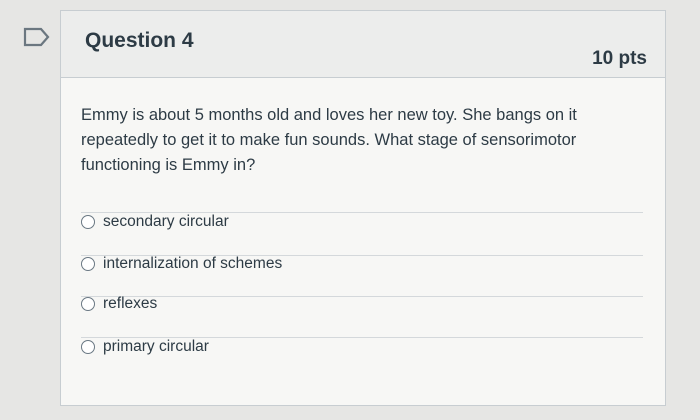 This screenshot has width=700, height=420. What do you see at coordinates (362, 296) in the screenshot?
I see `answer-divider` at bounding box center [362, 296].